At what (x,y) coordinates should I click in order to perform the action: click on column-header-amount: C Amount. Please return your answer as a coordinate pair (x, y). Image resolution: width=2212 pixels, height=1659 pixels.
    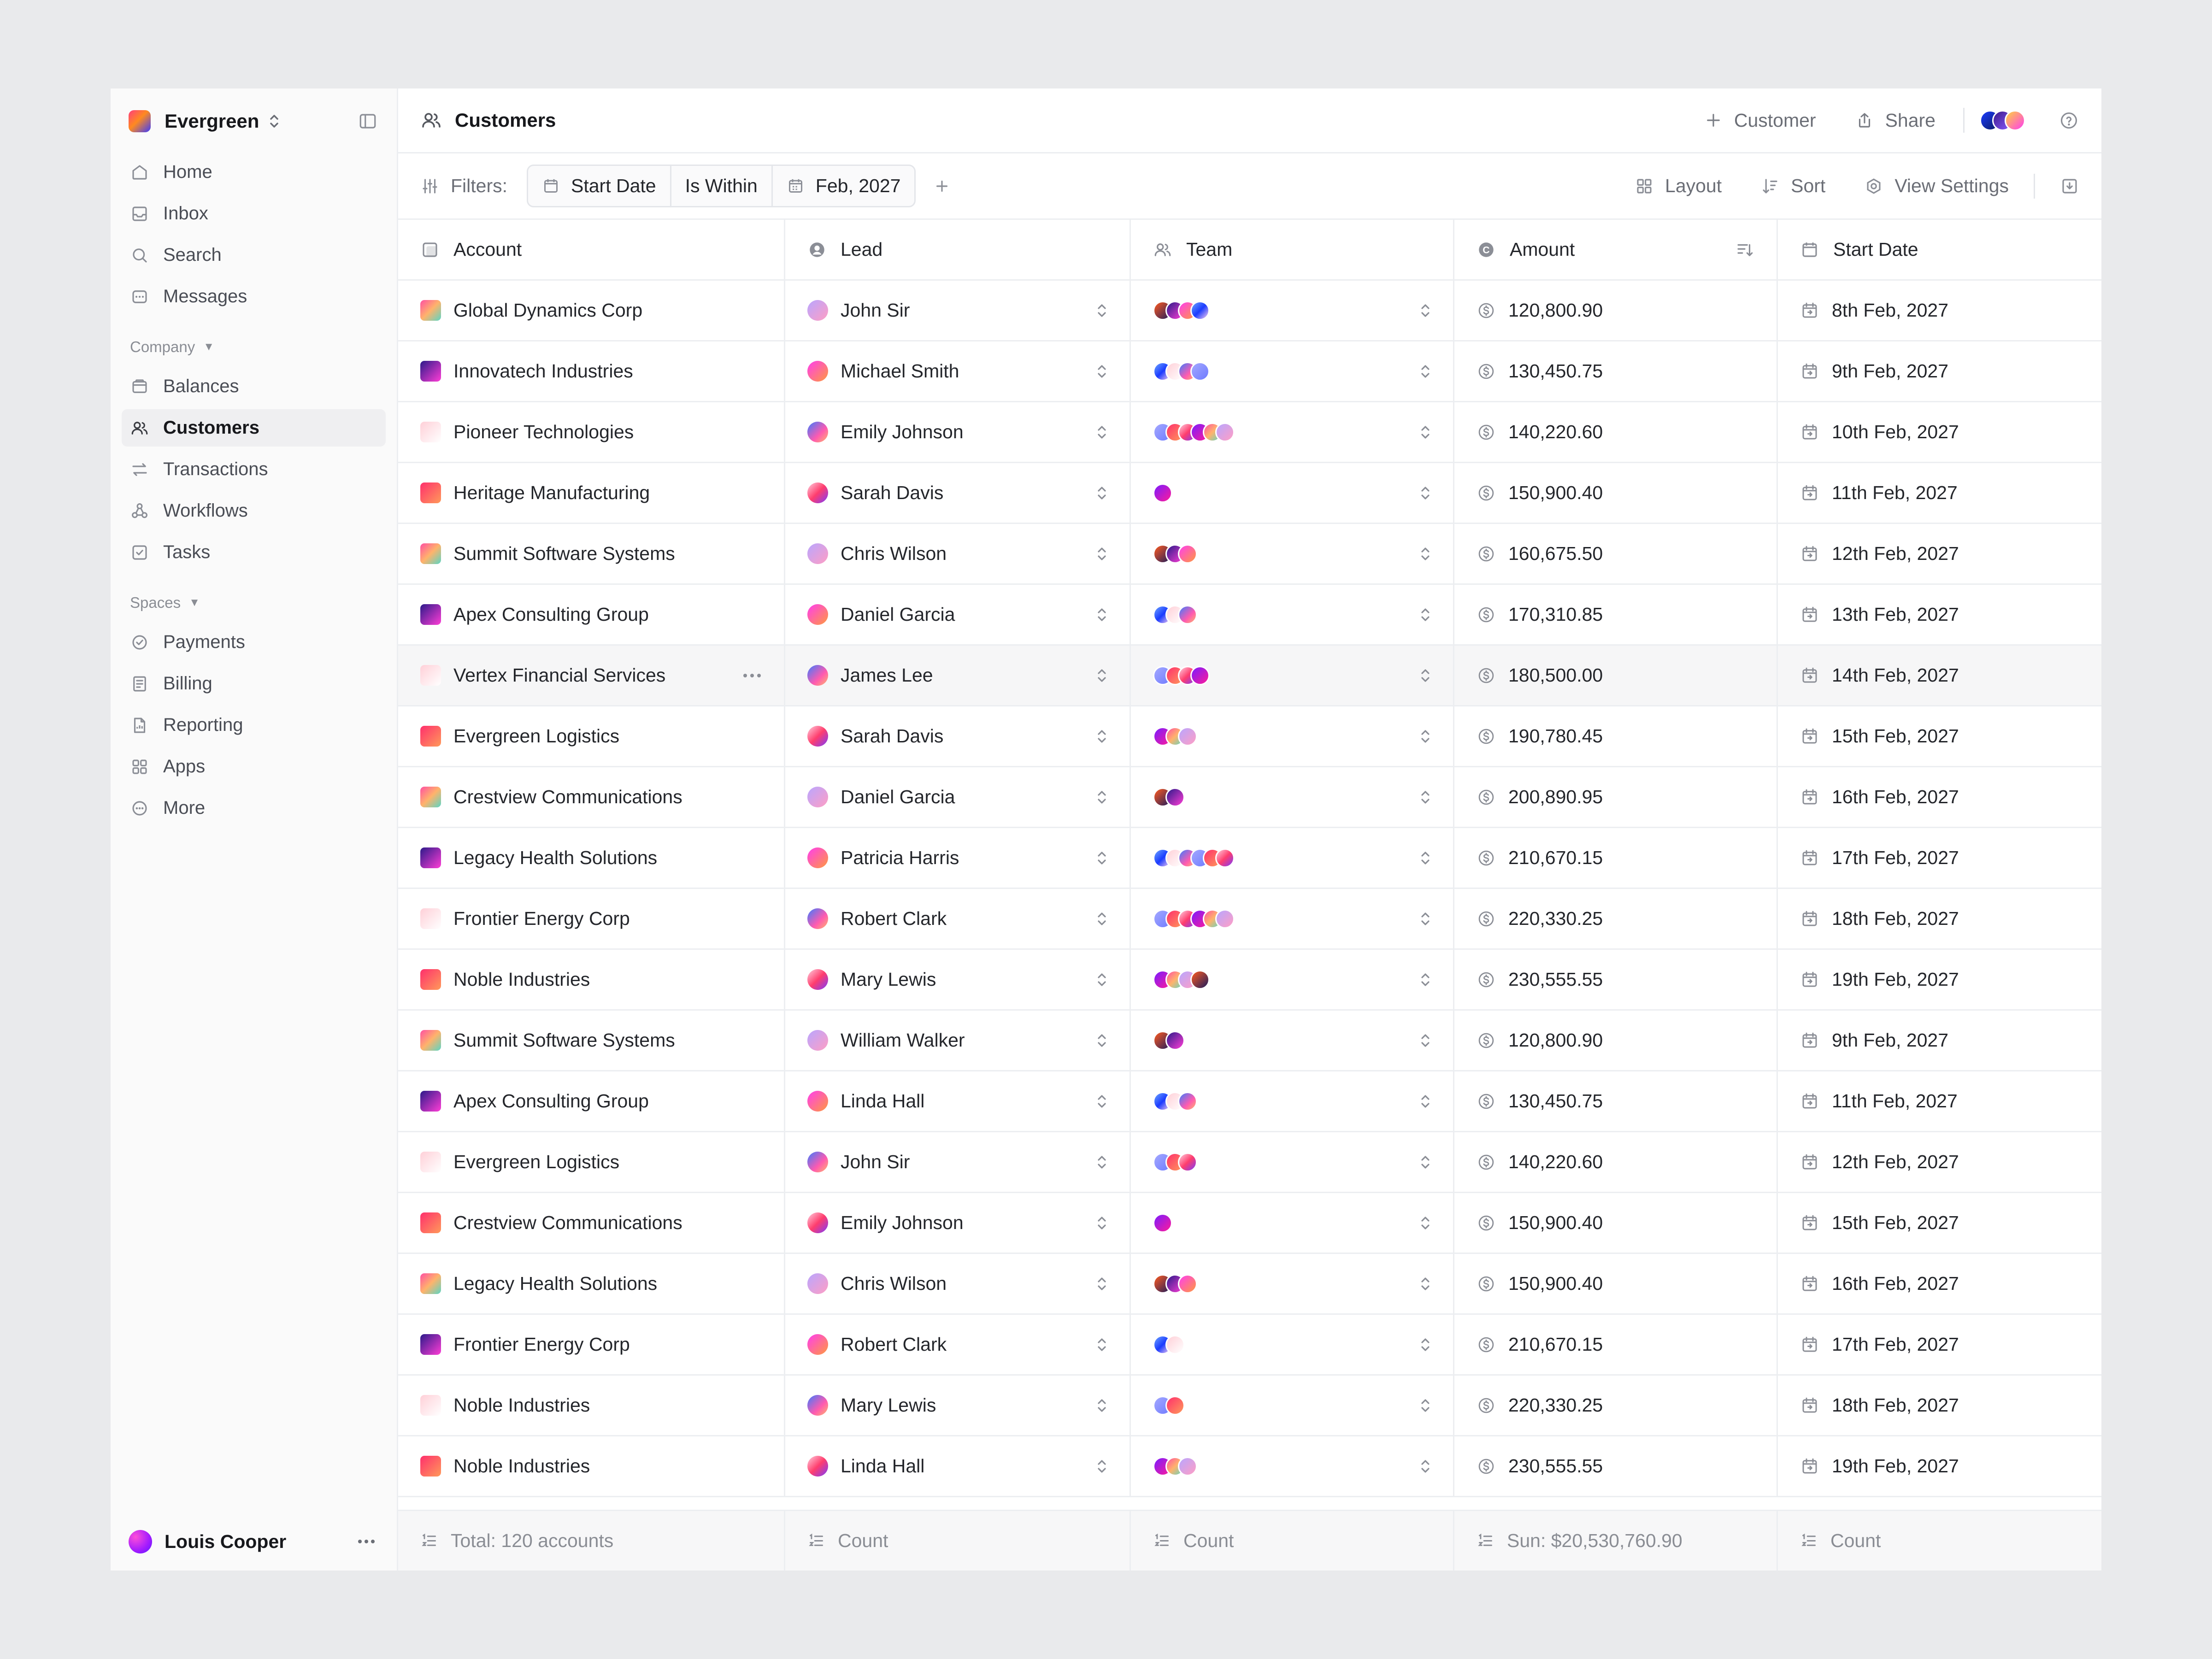
    Looking at the image, I should click on (1616, 249).